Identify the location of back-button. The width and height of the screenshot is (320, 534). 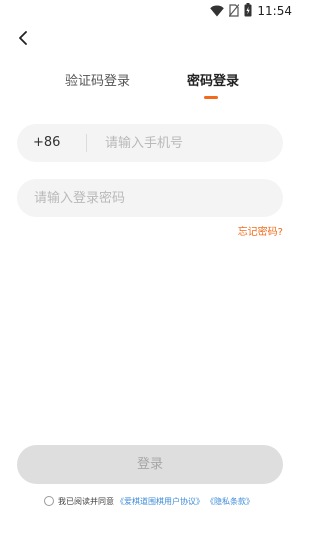
(23, 39).